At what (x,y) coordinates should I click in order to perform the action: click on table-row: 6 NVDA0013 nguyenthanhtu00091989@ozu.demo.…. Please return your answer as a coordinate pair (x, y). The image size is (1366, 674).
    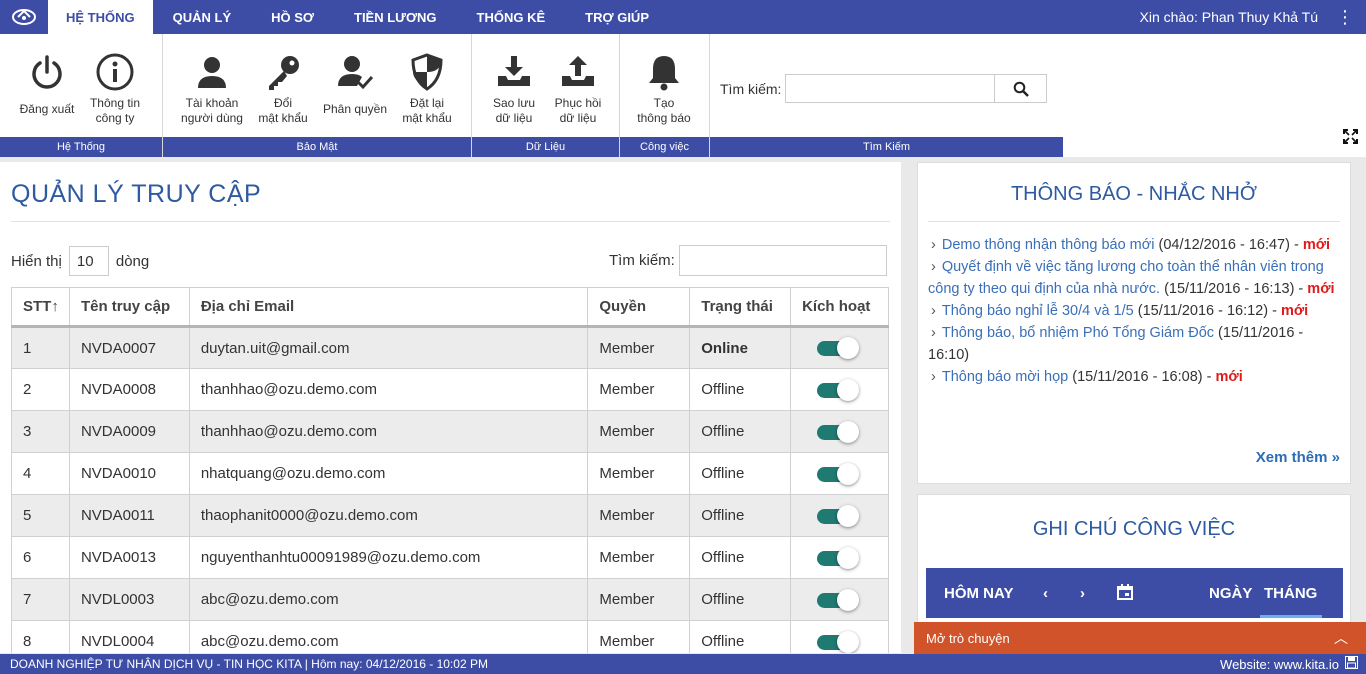
    Looking at the image, I should click on (450, 557).